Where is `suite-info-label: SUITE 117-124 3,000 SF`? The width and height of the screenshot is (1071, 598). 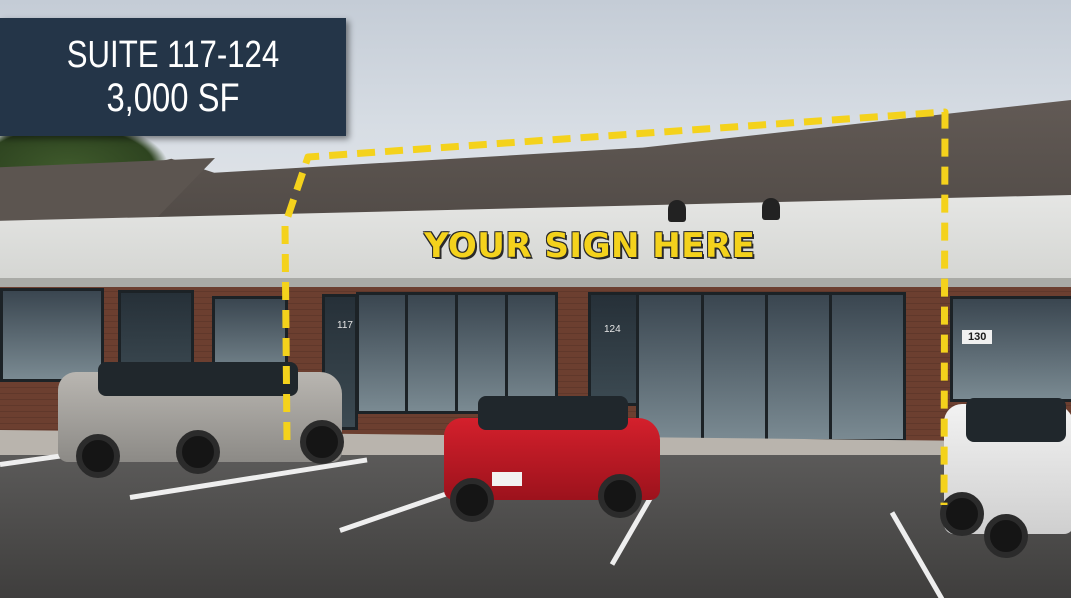 suite-info-label: SUITE 117-124 3,000 SF is located at coordinates (173, 77).